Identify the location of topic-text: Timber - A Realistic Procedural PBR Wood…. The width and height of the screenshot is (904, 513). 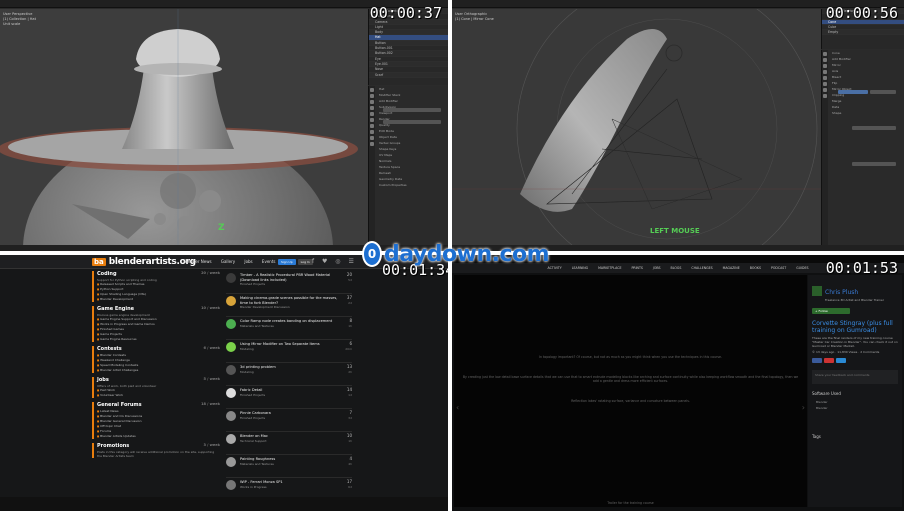
(290, 280).